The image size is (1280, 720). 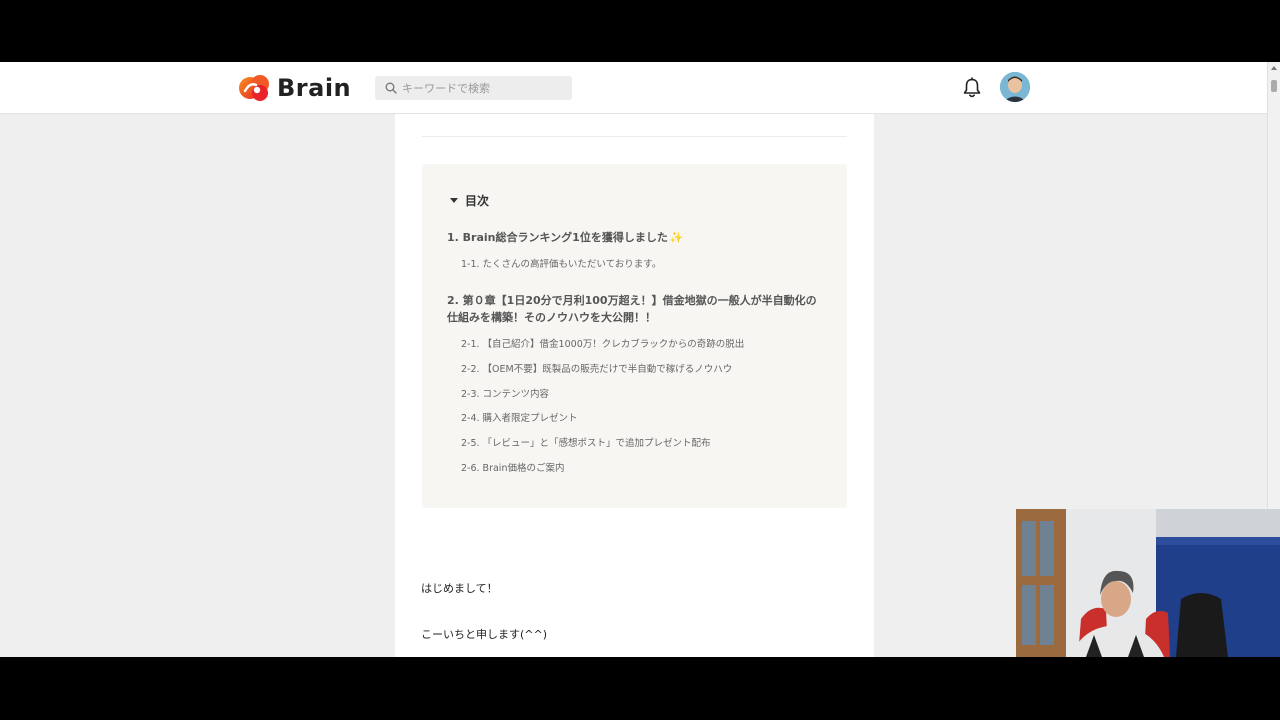 What do you see at coordinates (454, 200) in the screenshot?
I see `caret-down-icon` at bounding box center [454, 200].